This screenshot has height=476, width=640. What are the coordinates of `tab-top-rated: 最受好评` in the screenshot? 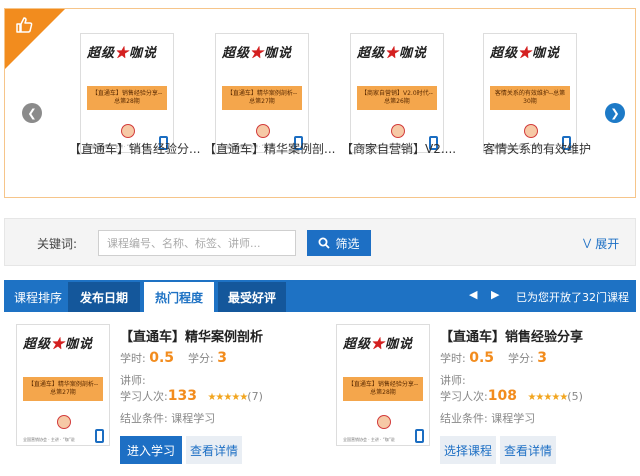 It's located at (252, 297).